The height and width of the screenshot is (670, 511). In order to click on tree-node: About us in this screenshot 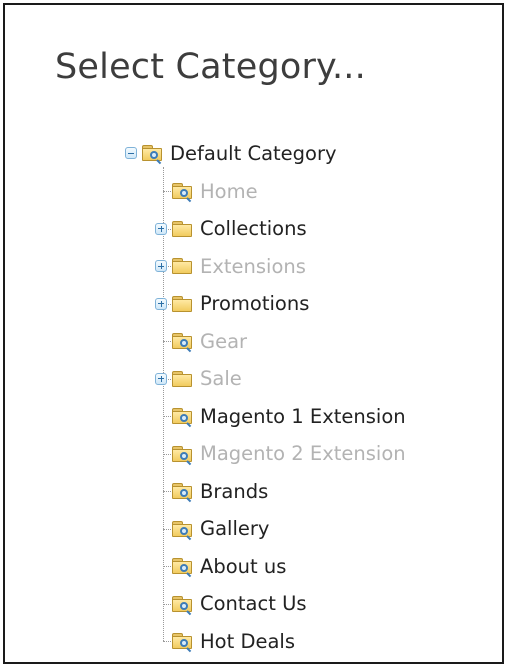, I will do `click(220, 566)`.